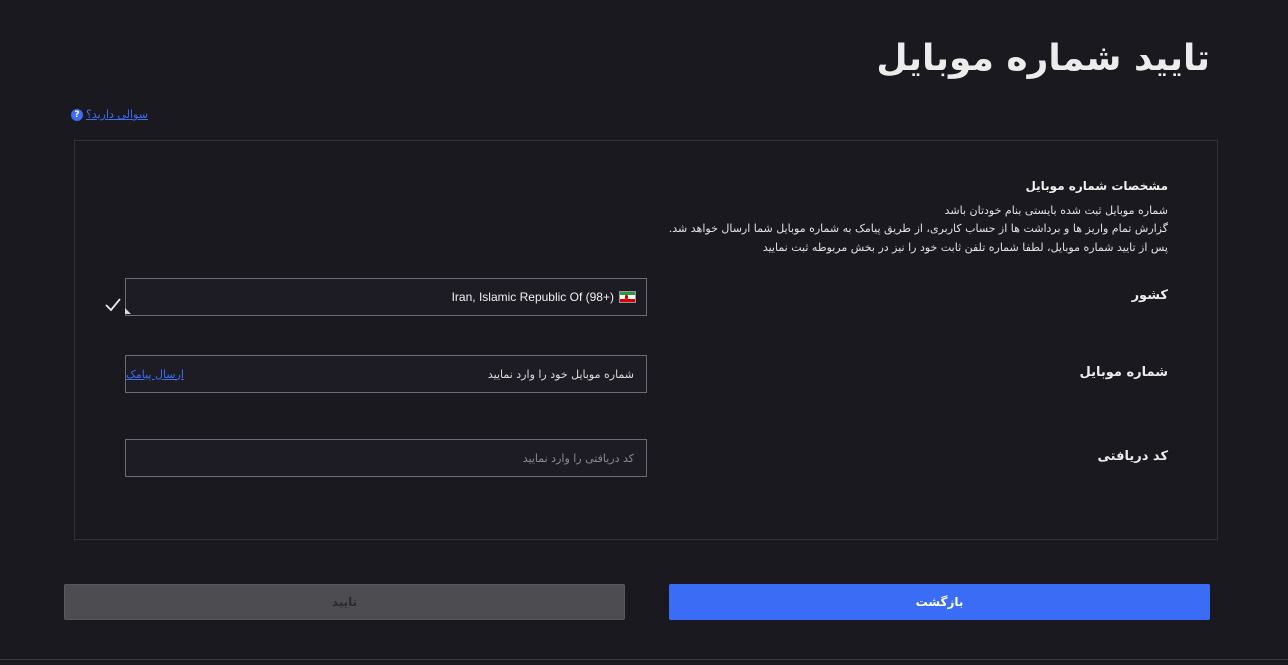 Image resolution: width=1288 pixels, height=665 pixels. I want to click on country-select: Iran, Islamic Republic Of (98+), so click(386, 297).